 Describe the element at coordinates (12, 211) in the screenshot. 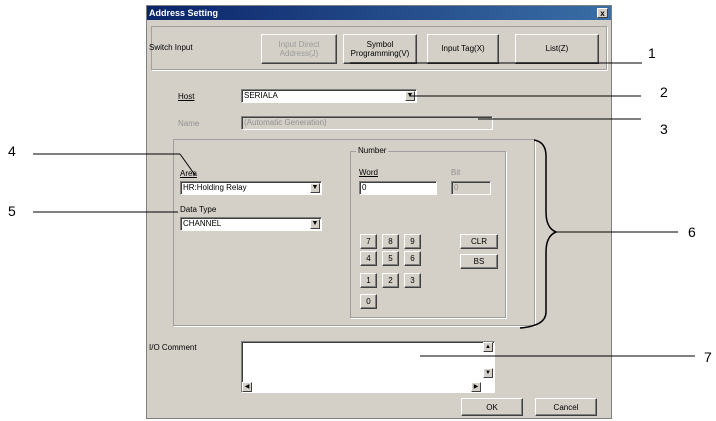

I see `callout-5: 5` at that location.